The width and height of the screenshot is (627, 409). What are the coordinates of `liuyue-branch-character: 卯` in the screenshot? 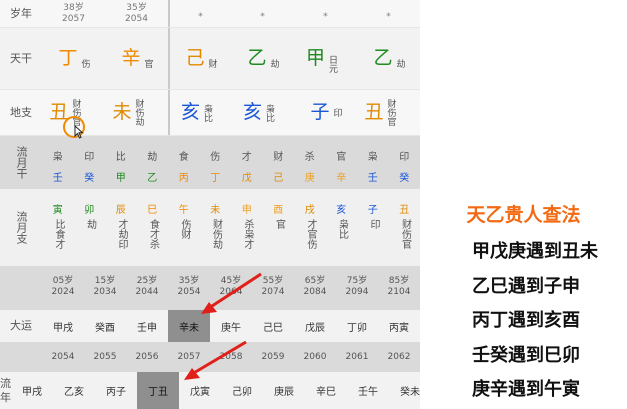 It's located at (89, 210).